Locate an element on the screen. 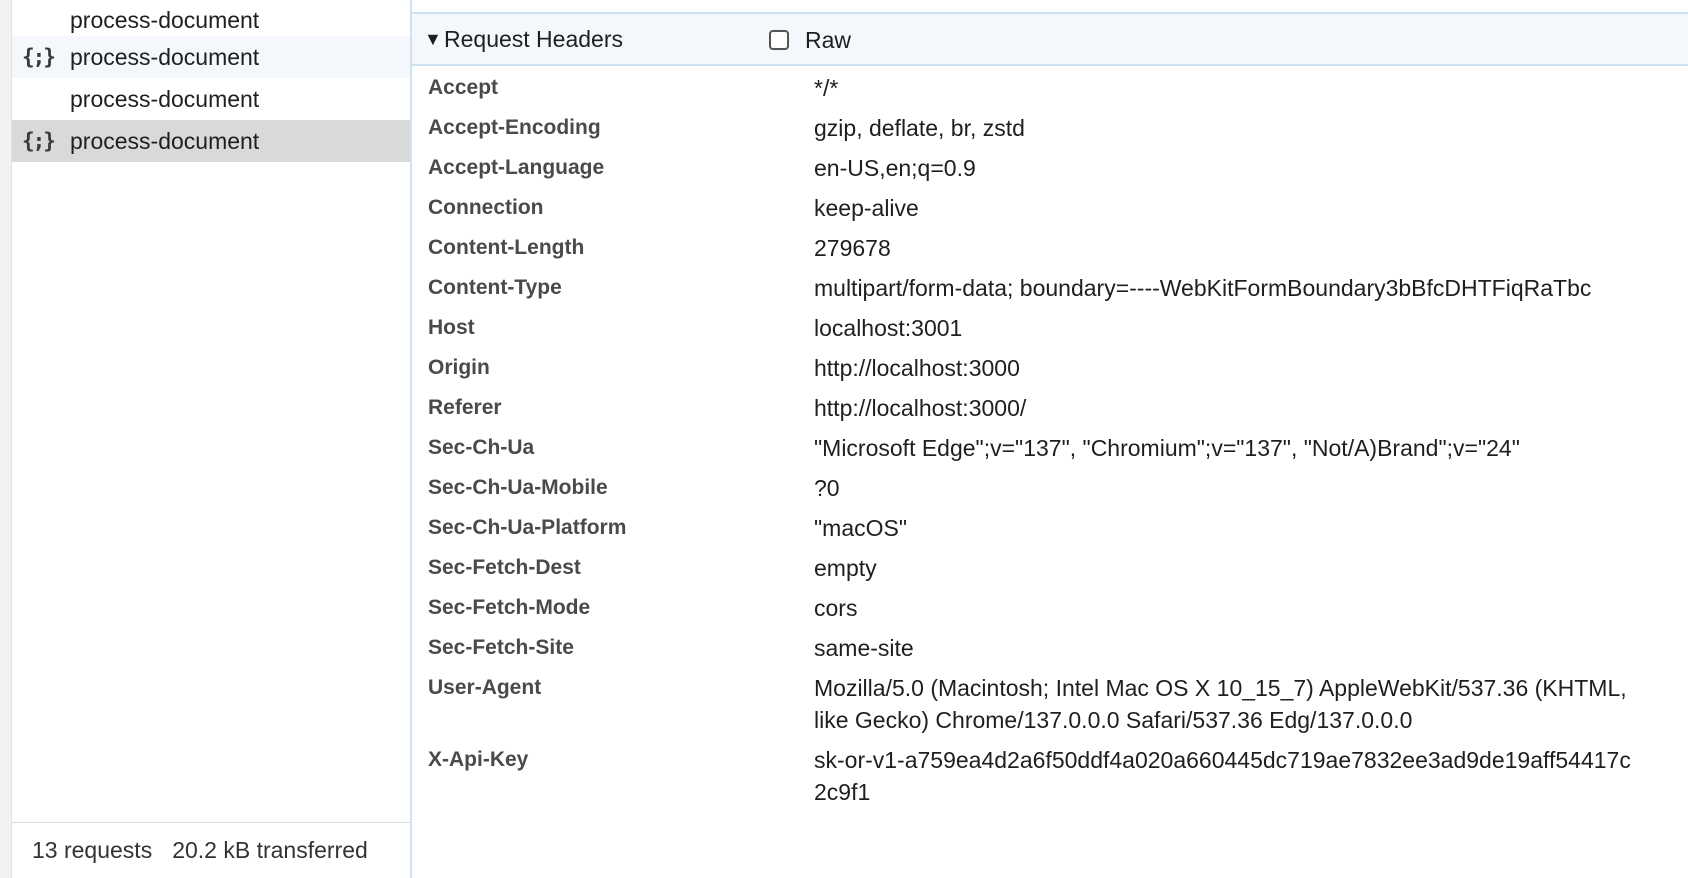  raw-toggle: Raw is located at coordinates (810, 40).